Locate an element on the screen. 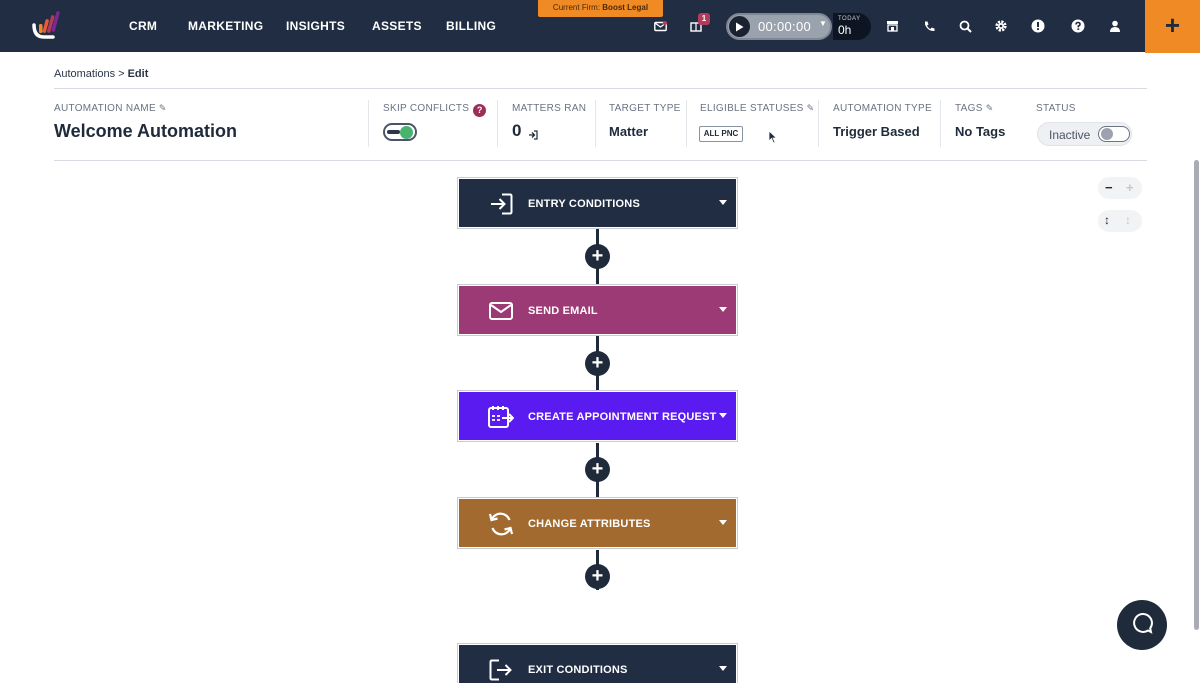  step-entry-conditions: ENTRY CONDITIONS is located at coordinates (597, 203).